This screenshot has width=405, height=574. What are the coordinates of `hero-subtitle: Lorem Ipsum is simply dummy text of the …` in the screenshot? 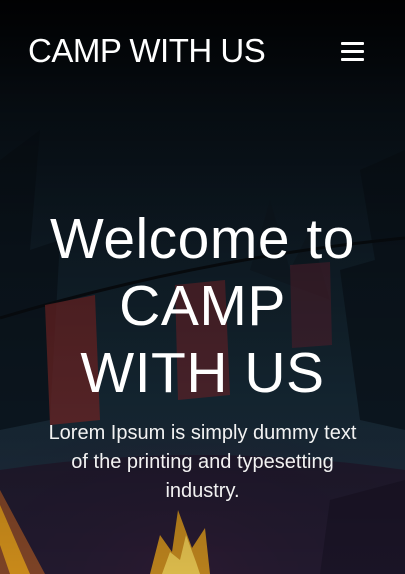 It's located at (202, 462).